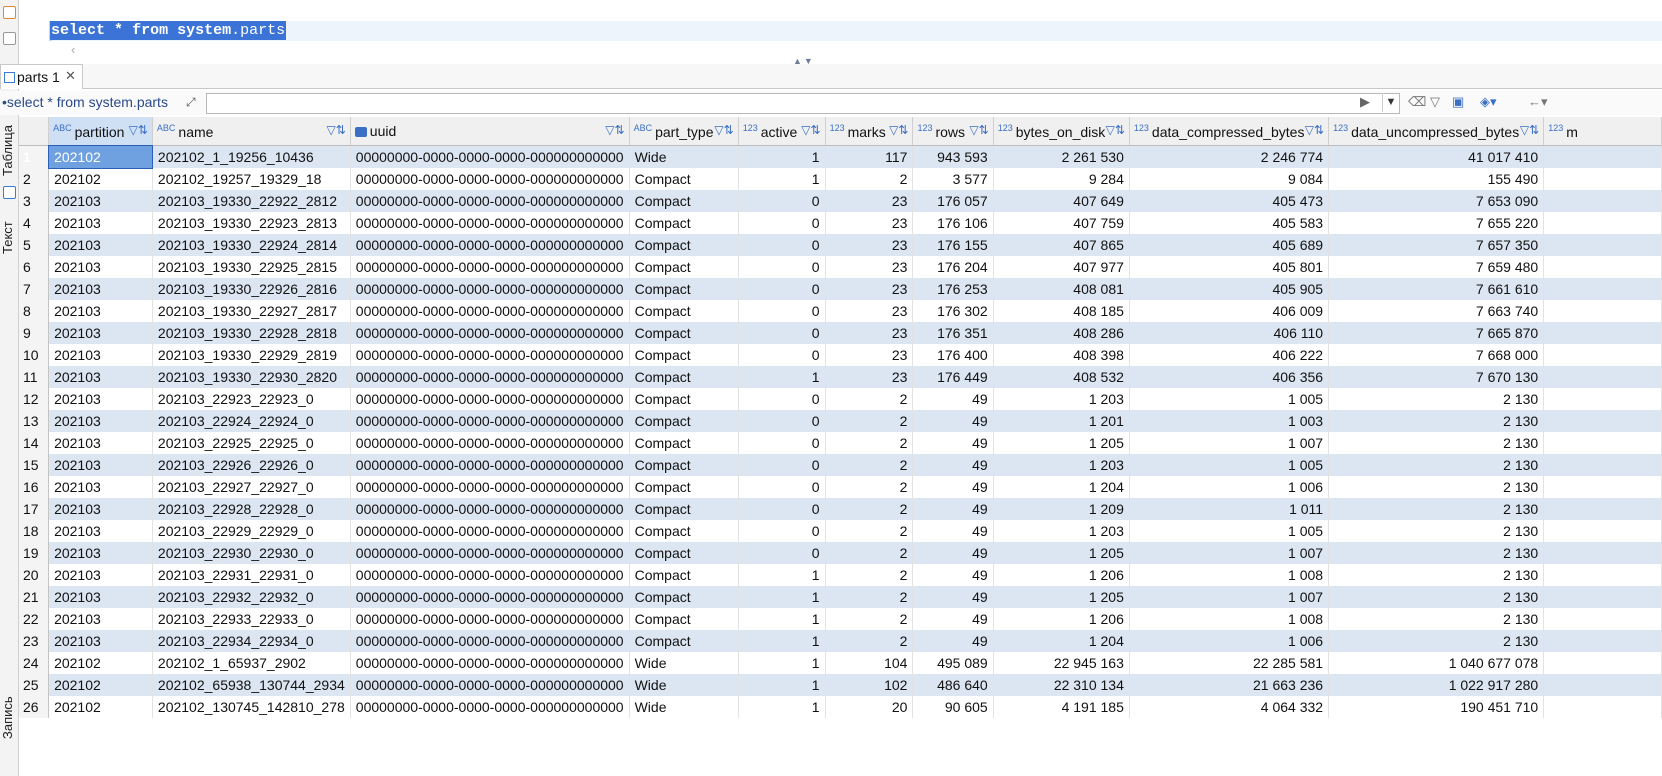 The width and height of the screenshot is (1662, 776). What do you see at coordinates (1061, 179) in the screenshot?
I see `cell-bytes-on-disk: 9 284` at bounding box center [1061, 179].